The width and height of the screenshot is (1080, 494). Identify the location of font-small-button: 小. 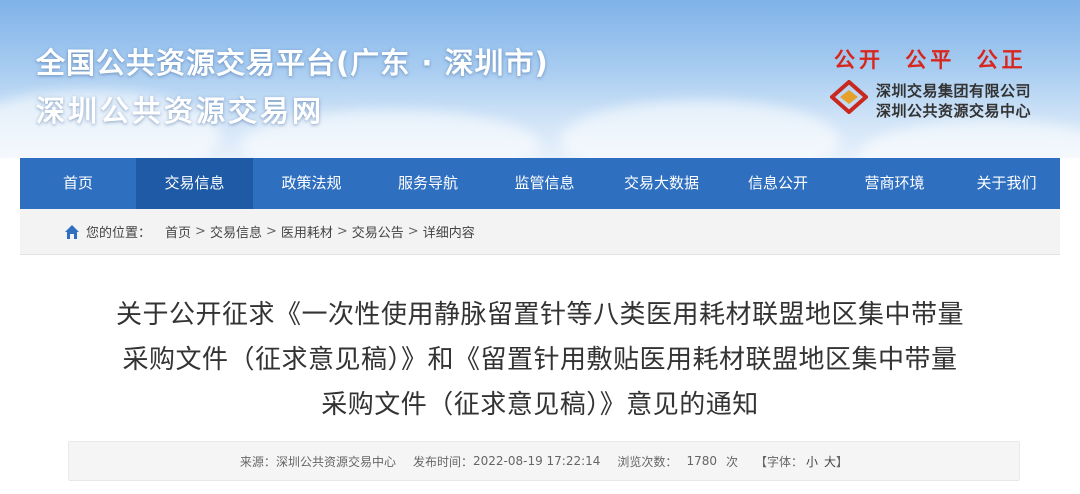
(812, 461).